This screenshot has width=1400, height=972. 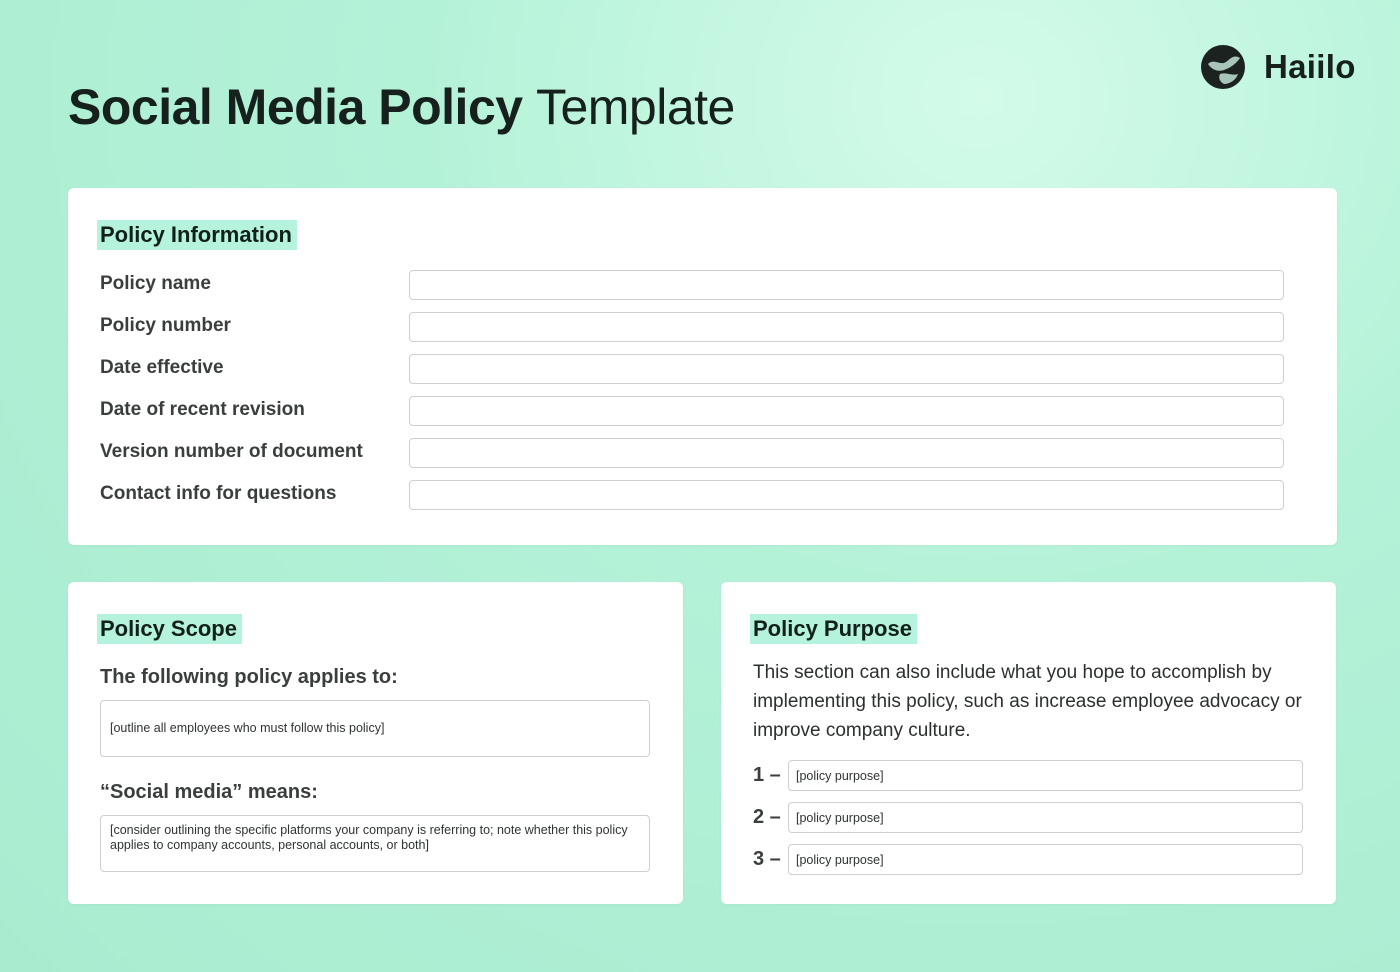 I want to click on purpose-number: 1 –, so click(x=767, y=775).